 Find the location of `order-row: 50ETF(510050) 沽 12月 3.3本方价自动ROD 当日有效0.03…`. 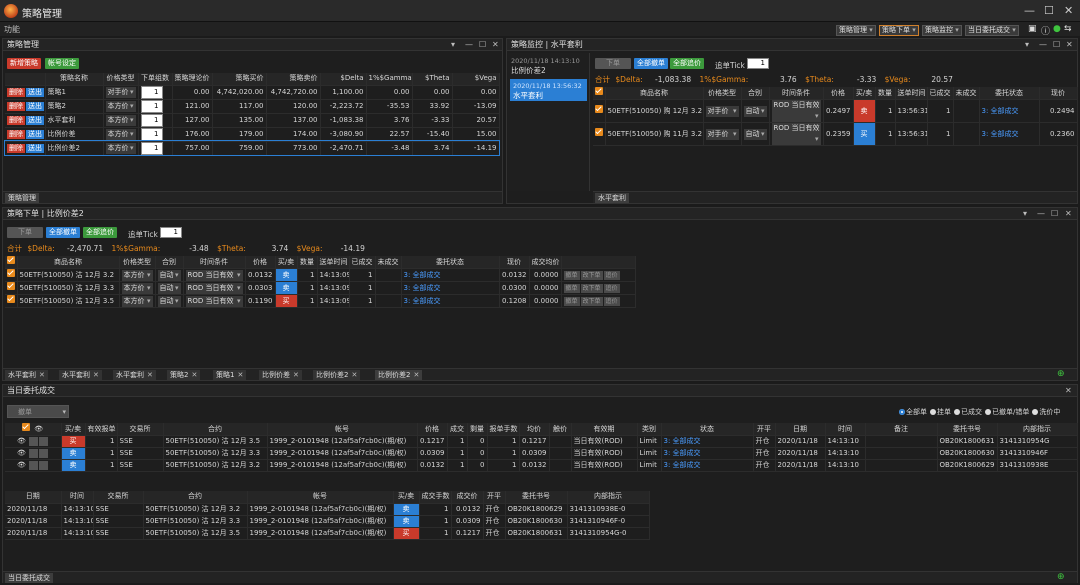

order-row: 50ETF(510050) 沽 12月 3.3本方价自动ROD 当日有效0.03… is located at coordinates (320, 288).